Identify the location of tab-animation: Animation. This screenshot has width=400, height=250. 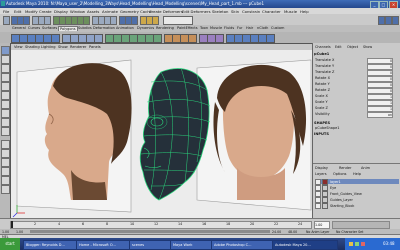
(125, 28).